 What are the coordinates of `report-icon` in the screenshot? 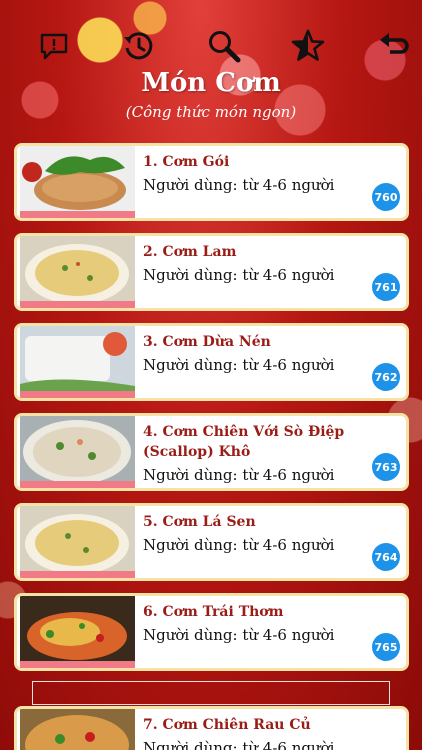 It's located at (54, 46).